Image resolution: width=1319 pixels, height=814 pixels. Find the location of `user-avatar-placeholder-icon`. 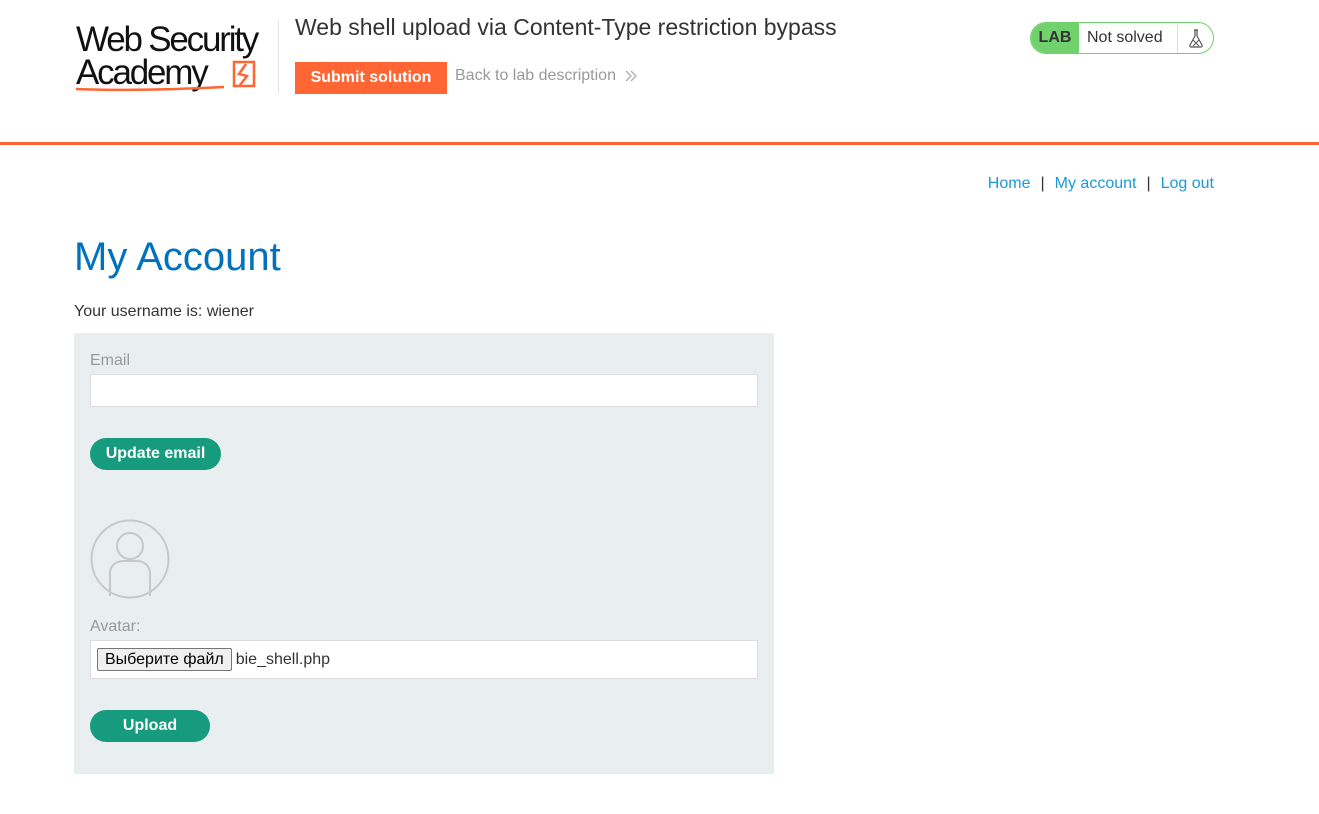

user-avatar-placeholder-icon is located at coordinates (130, 559).